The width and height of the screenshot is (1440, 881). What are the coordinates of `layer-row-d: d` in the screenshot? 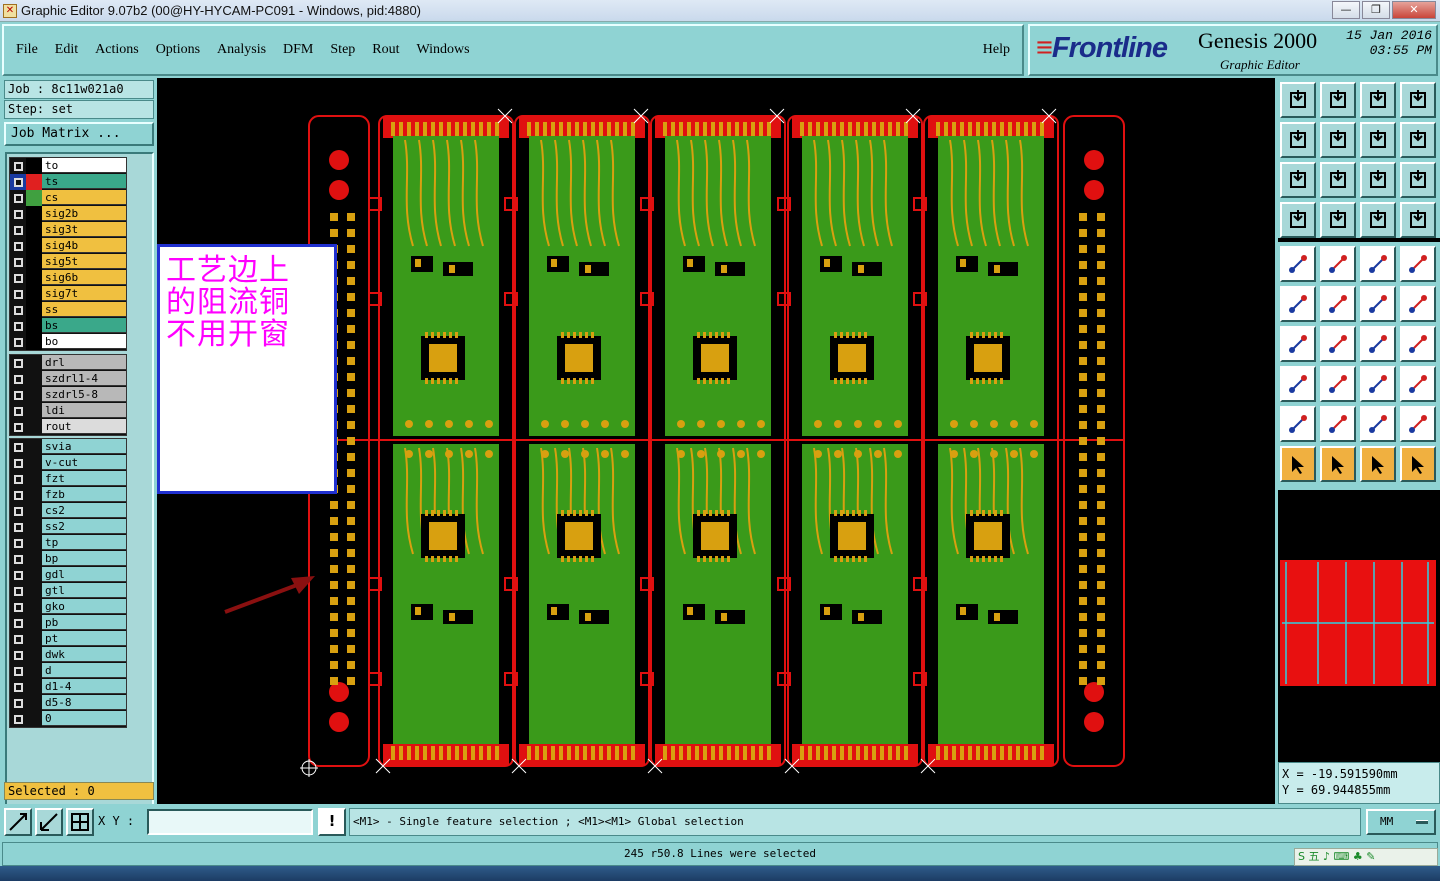 It's located at (68, 671).